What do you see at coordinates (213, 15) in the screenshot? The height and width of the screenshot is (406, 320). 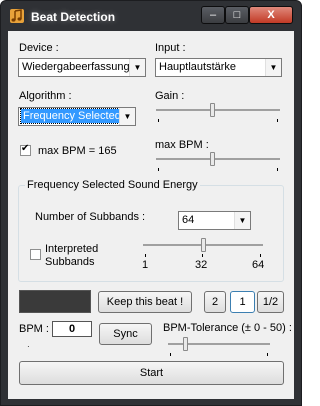 I see `minimize-button: –` at bounding box center [213, 15].